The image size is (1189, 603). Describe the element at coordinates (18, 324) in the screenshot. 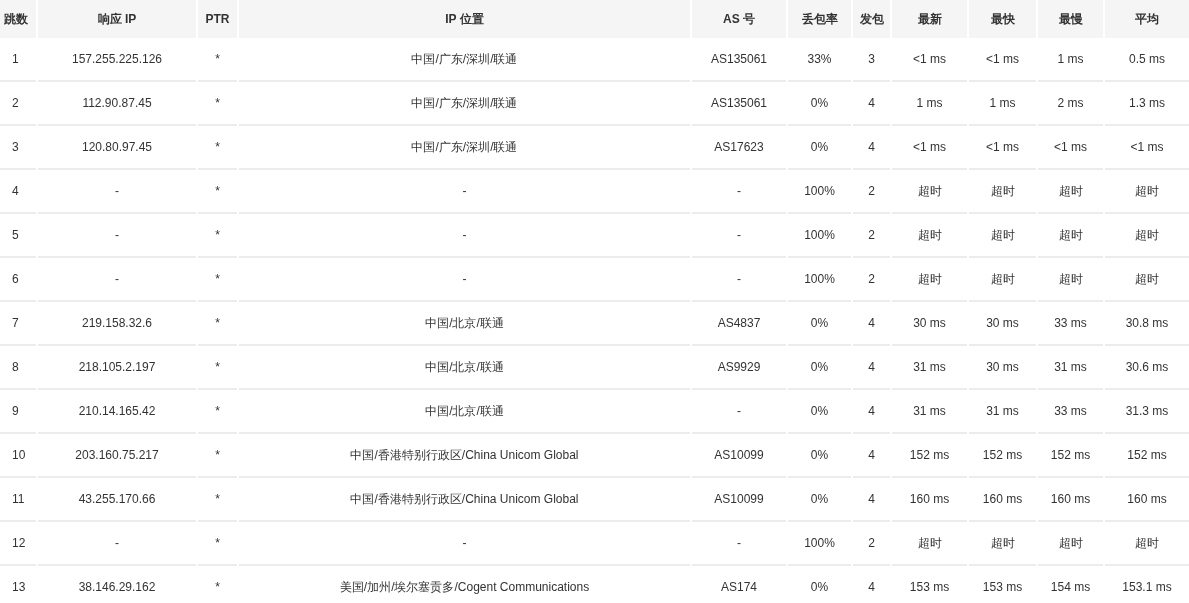

I see `table-cell: 7` at that location.